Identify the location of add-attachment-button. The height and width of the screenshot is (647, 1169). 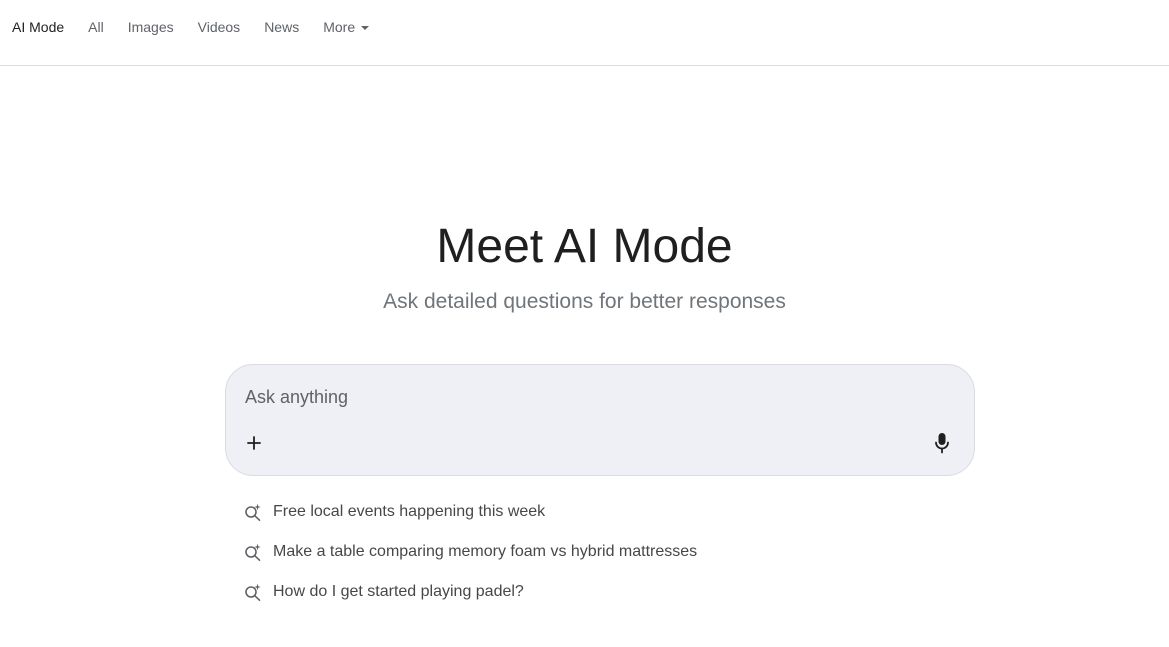
(254, 443).